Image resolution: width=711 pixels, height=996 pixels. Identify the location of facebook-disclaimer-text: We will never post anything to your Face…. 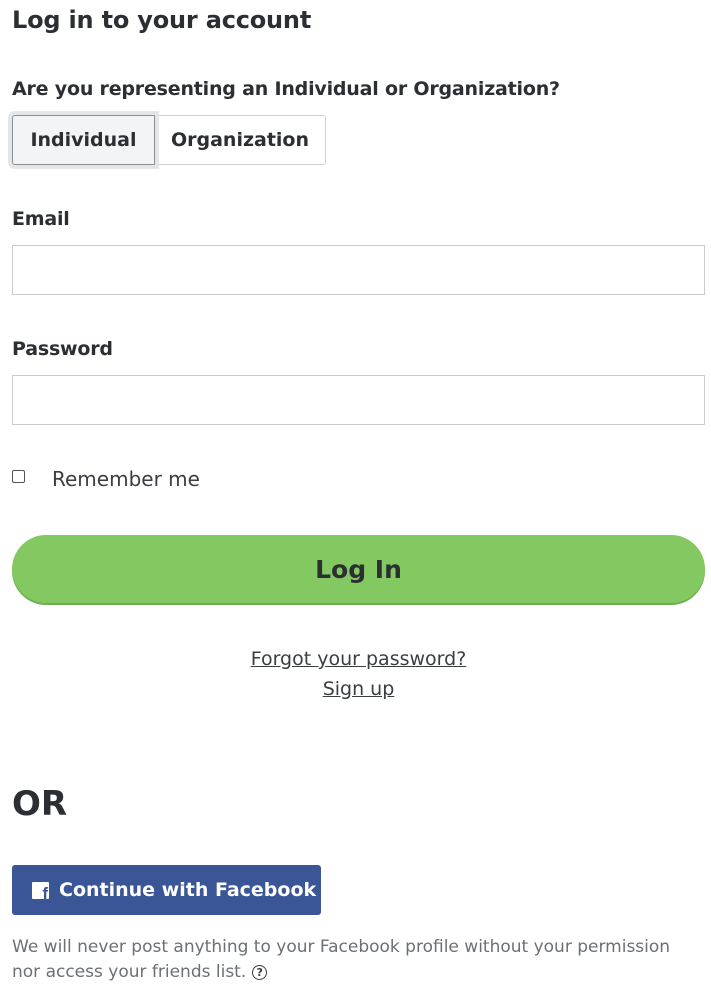
(341, 959).